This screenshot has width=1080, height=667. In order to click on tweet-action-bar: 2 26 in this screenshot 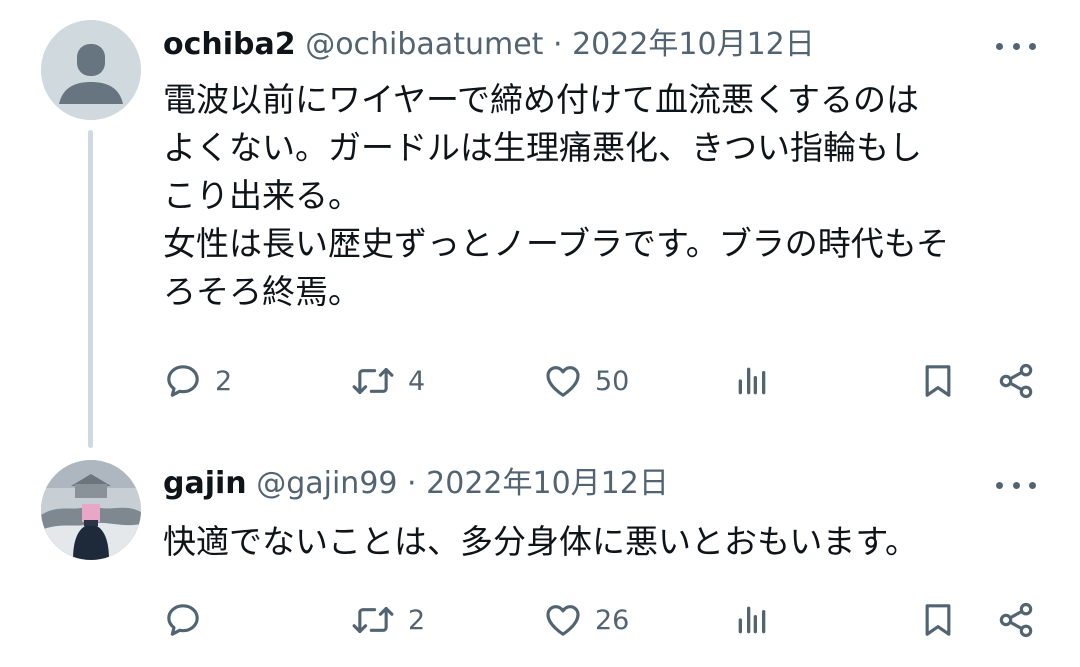, I will do `click(540, 620)`.